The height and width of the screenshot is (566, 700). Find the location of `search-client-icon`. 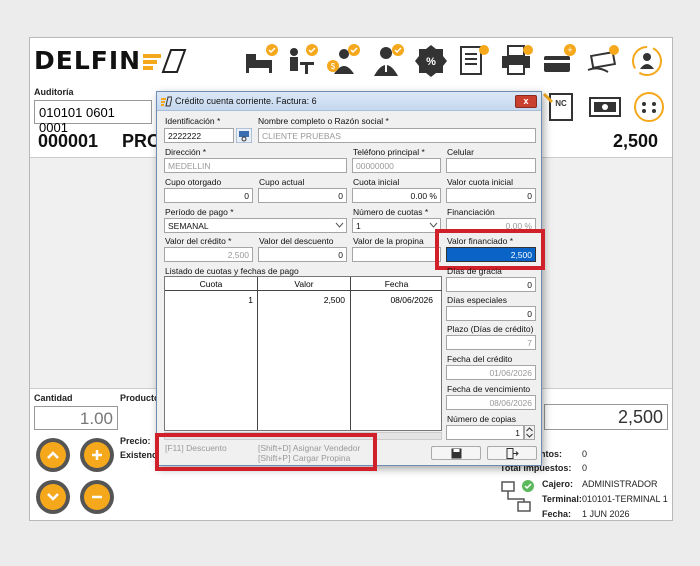

search-client-icon is located at coordinates (244, 135).